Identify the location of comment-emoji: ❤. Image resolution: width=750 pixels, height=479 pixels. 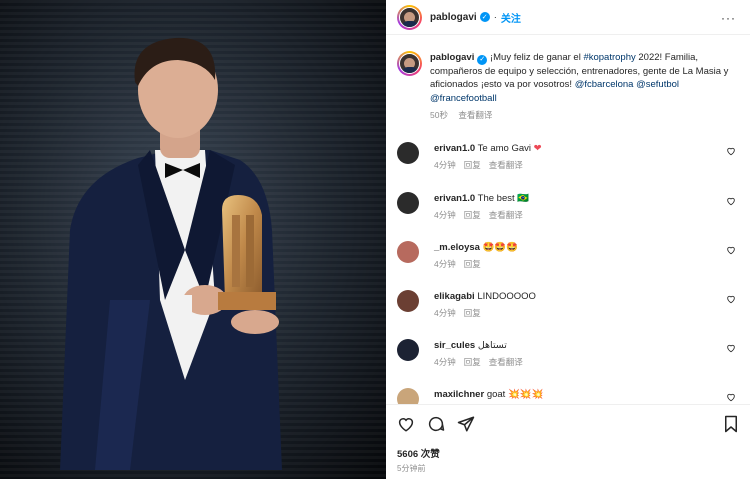
(537, 148).